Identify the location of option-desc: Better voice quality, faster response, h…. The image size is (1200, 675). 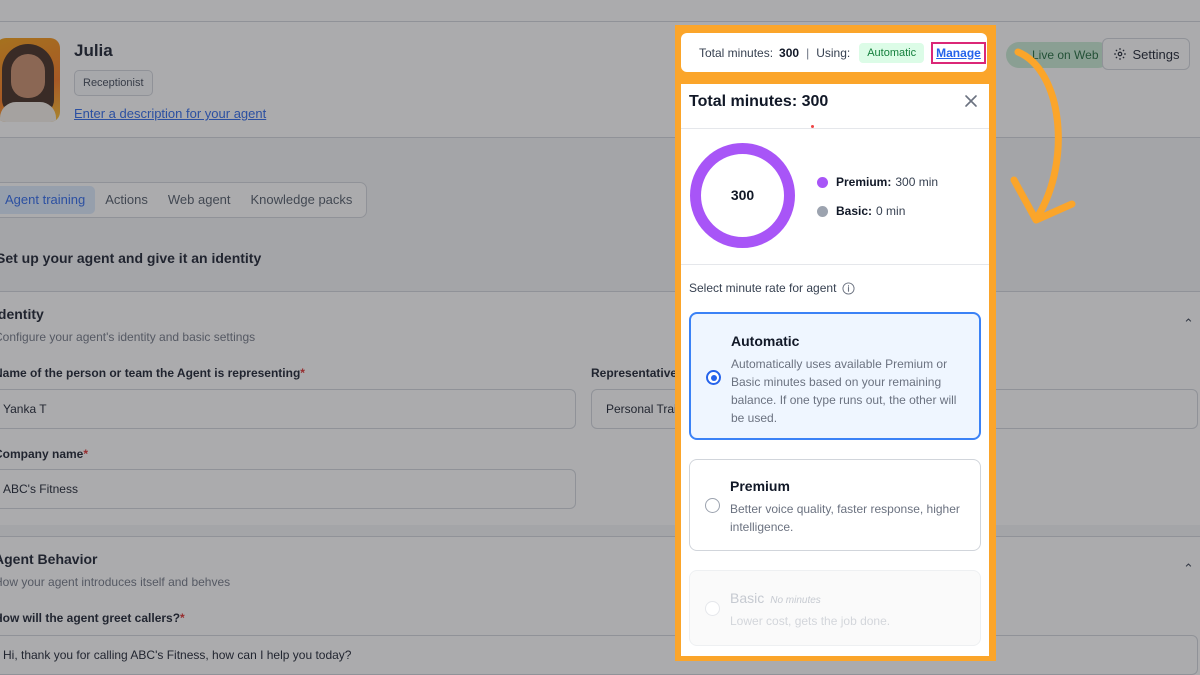
(845, 518).